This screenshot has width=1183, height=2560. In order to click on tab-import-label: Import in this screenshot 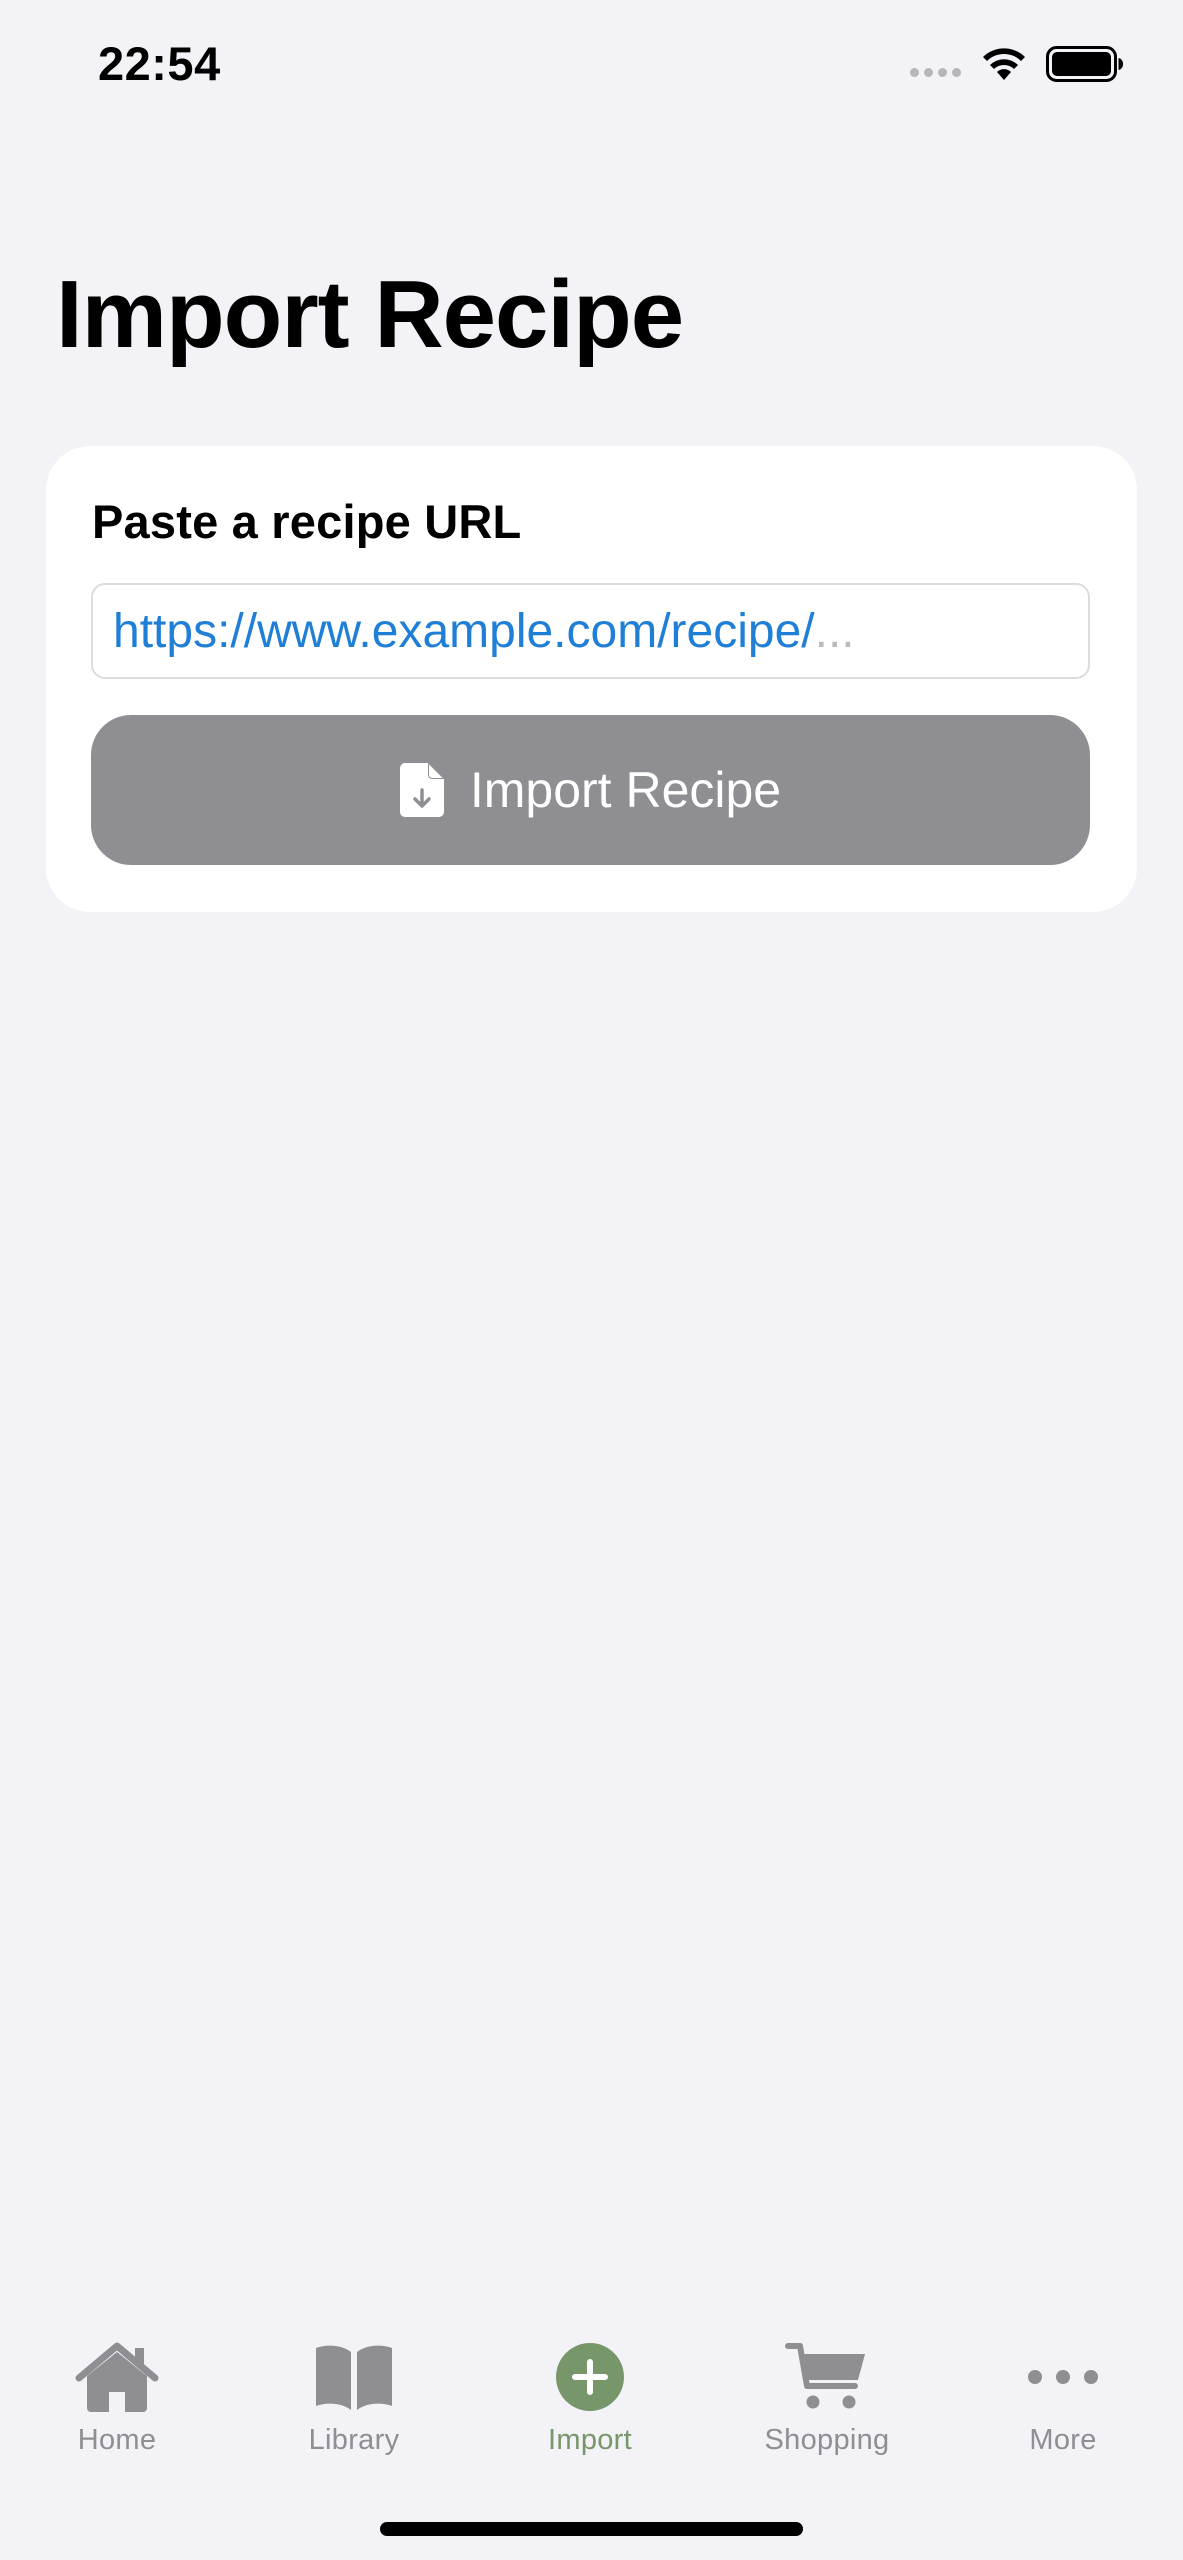, I will do `click(590, 2440)`.